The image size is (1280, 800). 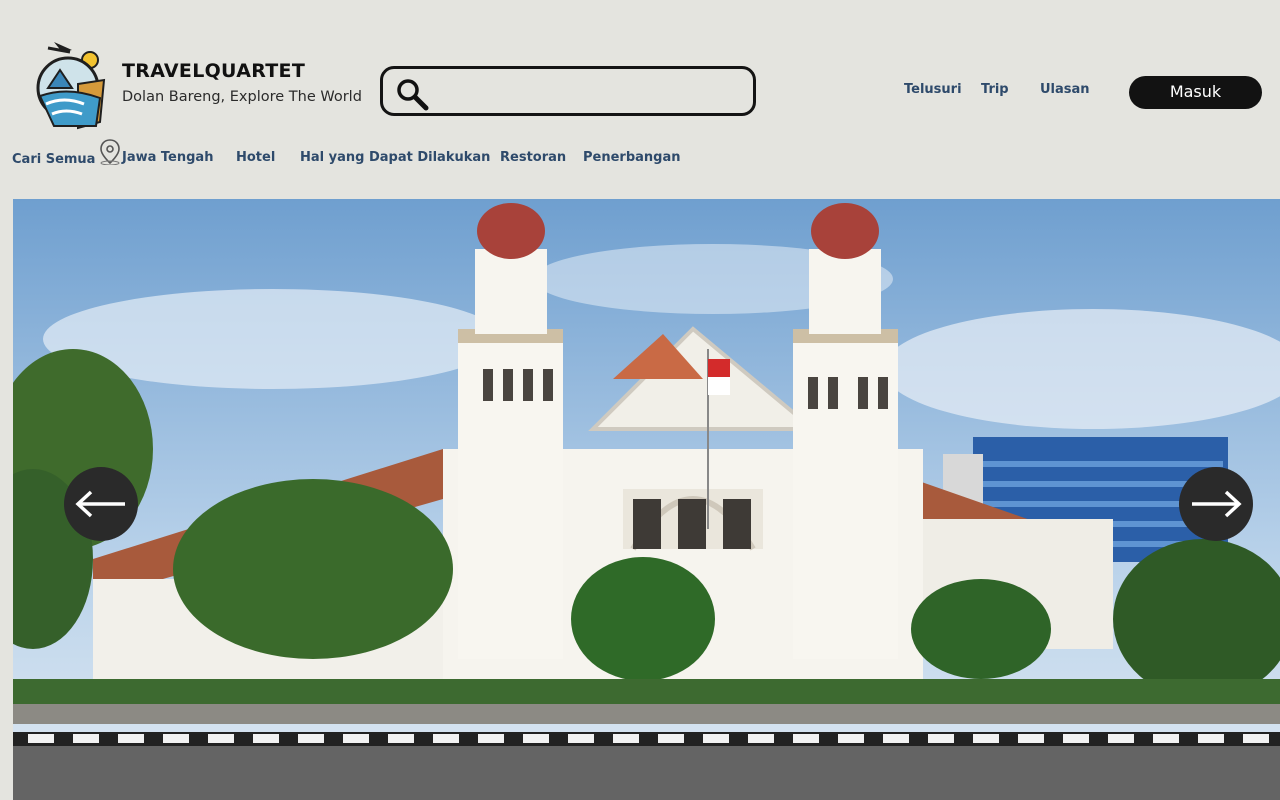 What do you see at coordinates (632, 157) in the screenshot?
I see `subnav-penerbangan: Penerbangan` at bounding box center [632, 157].